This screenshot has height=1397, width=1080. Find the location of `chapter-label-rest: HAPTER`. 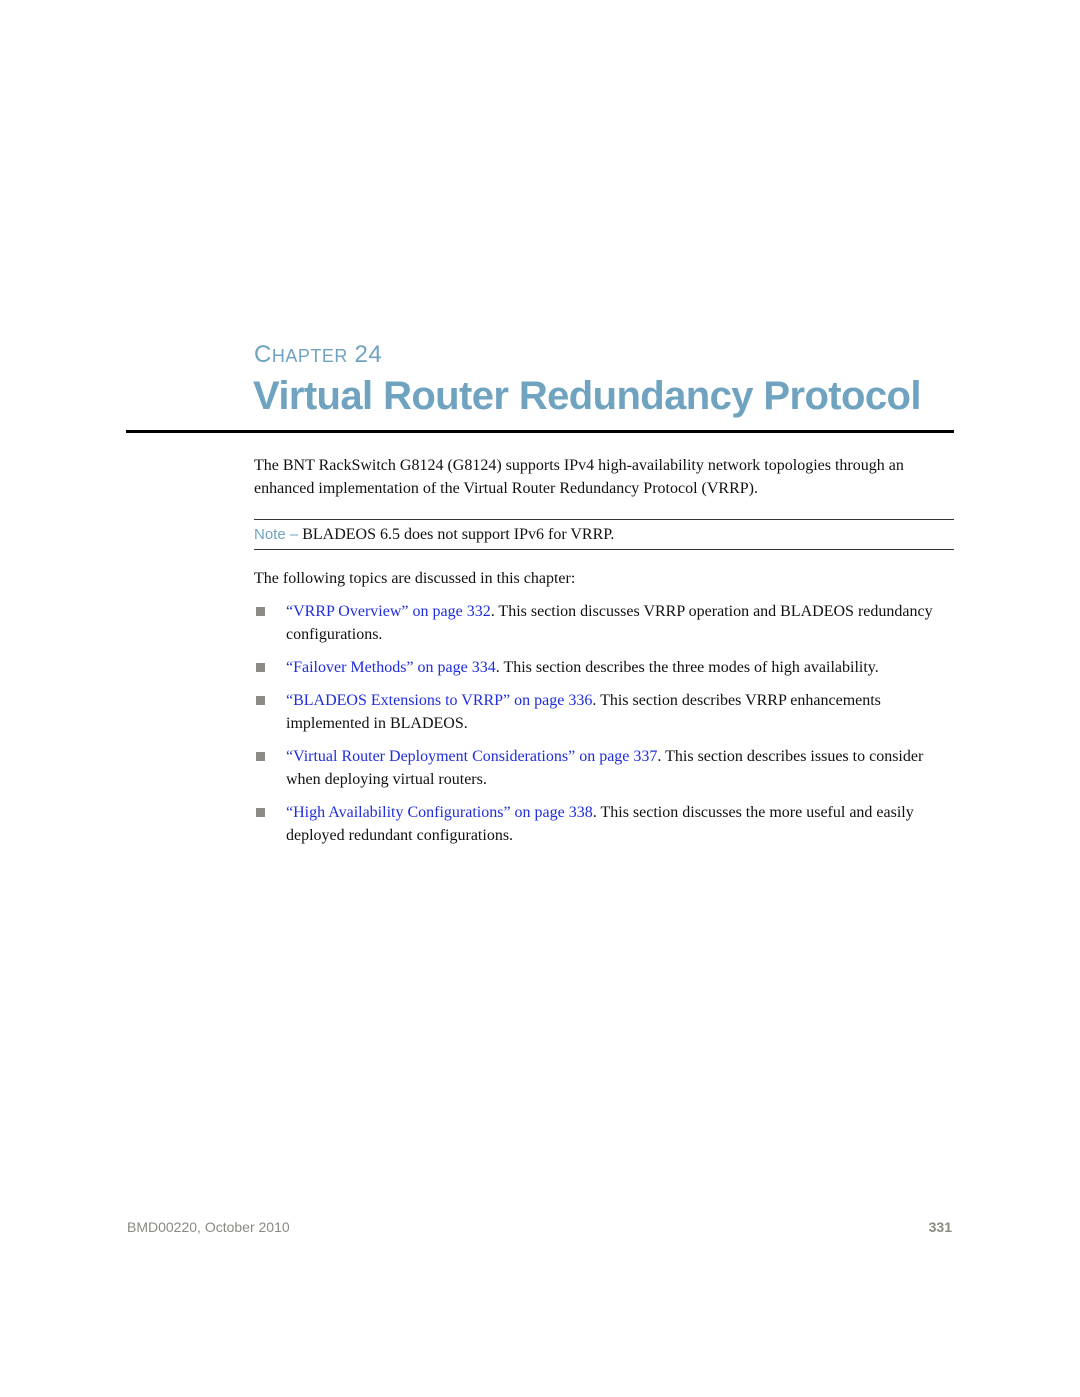

chapter-label-rest: HAPTER is located at coordinates (309, 356).